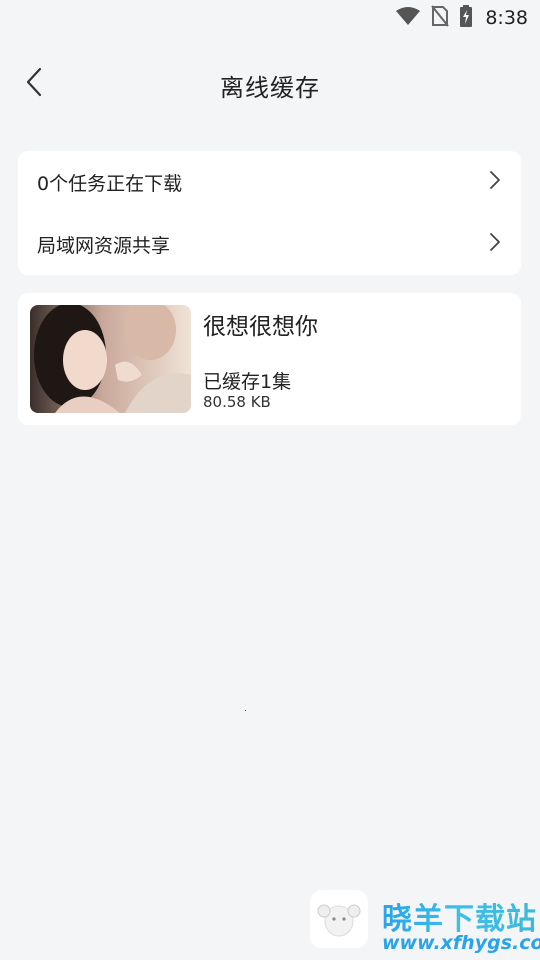 The image size is (540, 960). Describe the element at coordinates (104, 245) in the screenshot. I see `menu-item-label: 局域网资源共享` at that location.